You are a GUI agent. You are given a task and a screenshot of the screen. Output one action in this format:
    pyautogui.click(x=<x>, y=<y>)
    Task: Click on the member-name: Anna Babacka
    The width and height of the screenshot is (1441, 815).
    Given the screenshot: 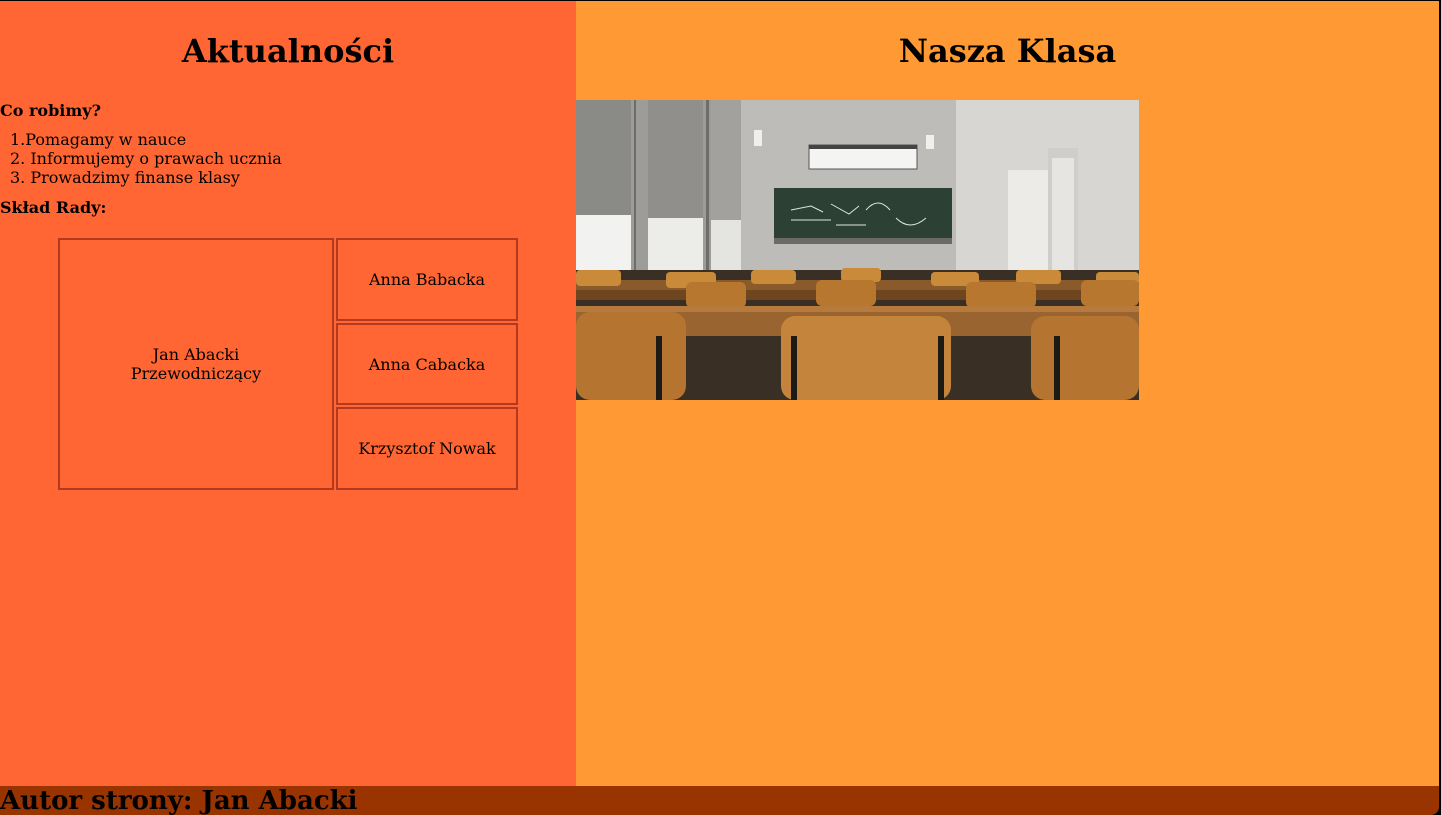 What is the action you would take?
    pyautogui.click(x=427, y=279)
    